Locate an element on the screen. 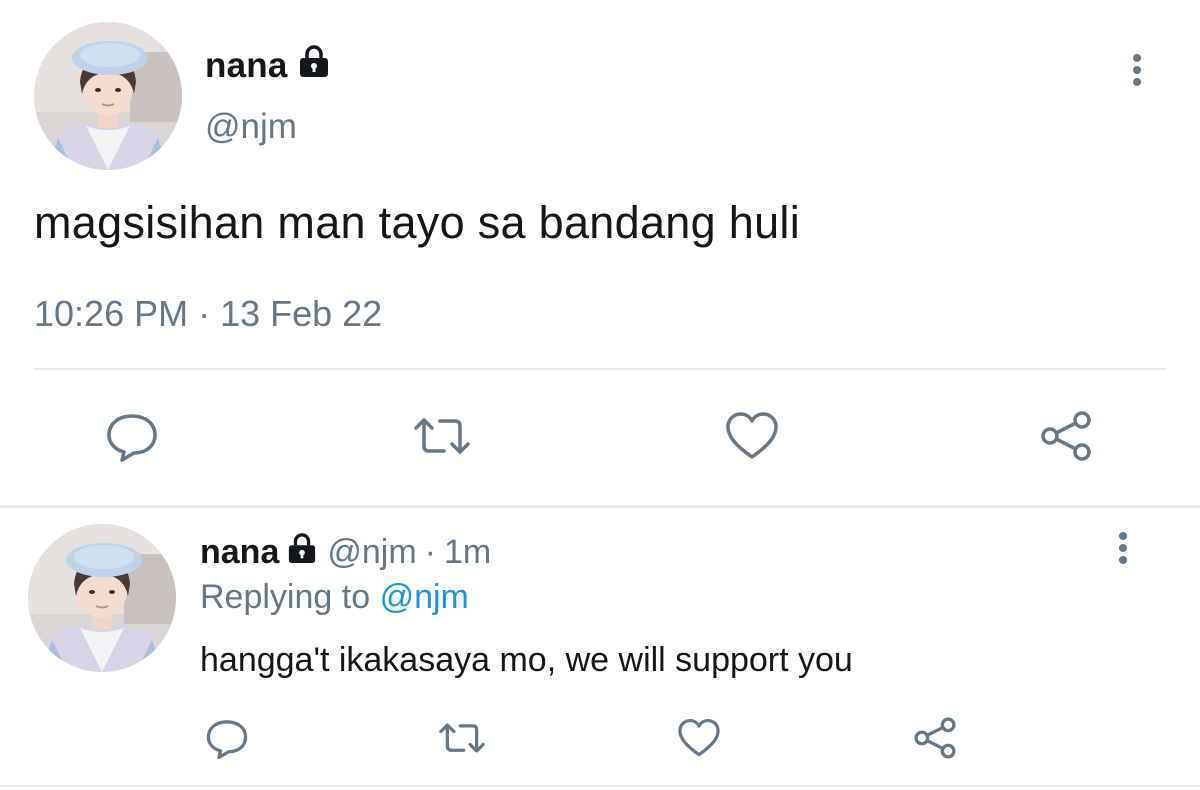 The height and width of the screenshot is (790, 1200). section-divider is located at coordinates (600, 506).